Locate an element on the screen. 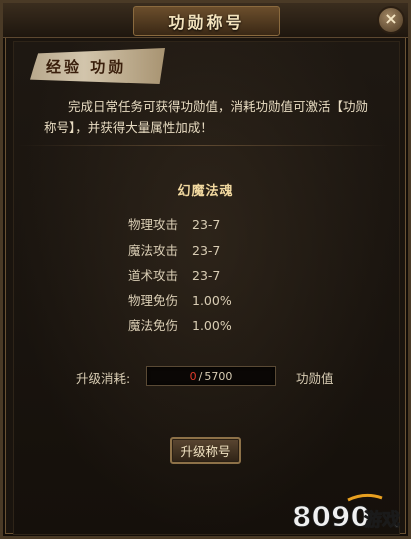 The width and height of the screenshot is (411, 539). stat-label: 物理免伤 is located at coordinates (153, 300).